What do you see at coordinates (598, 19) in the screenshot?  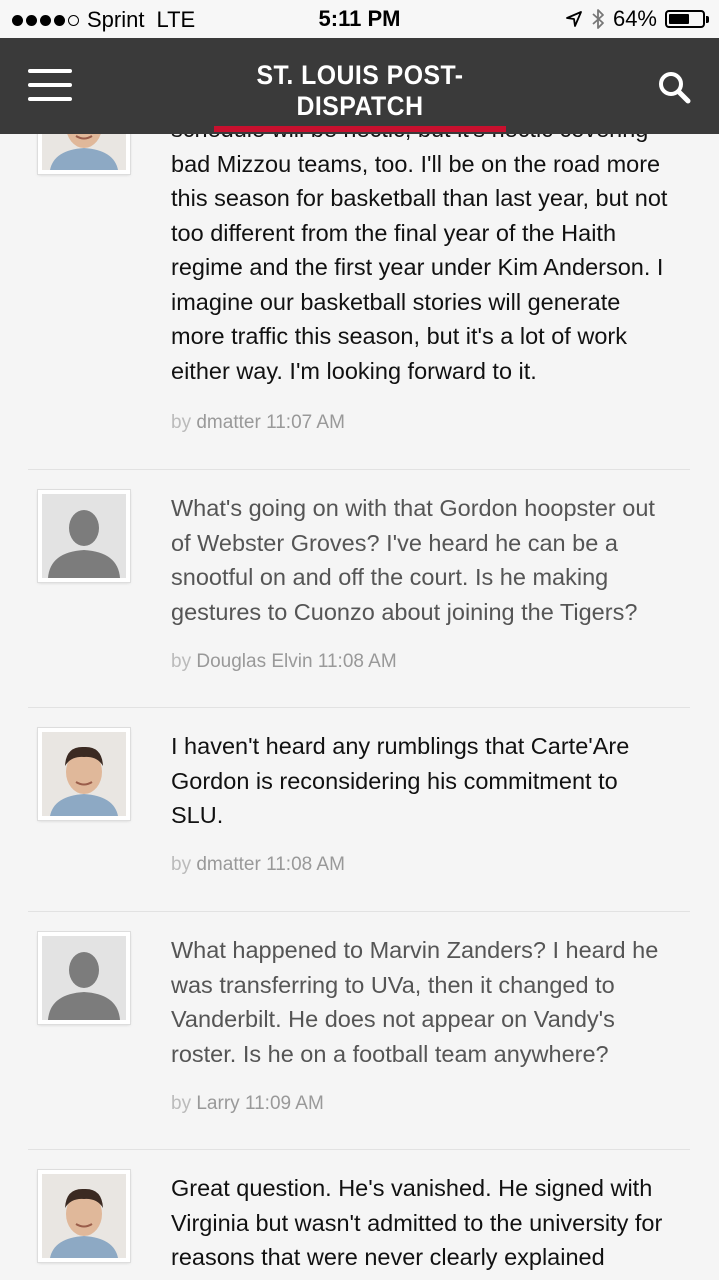 I see `bluetooth-icon` at bounding box center [598, 19].